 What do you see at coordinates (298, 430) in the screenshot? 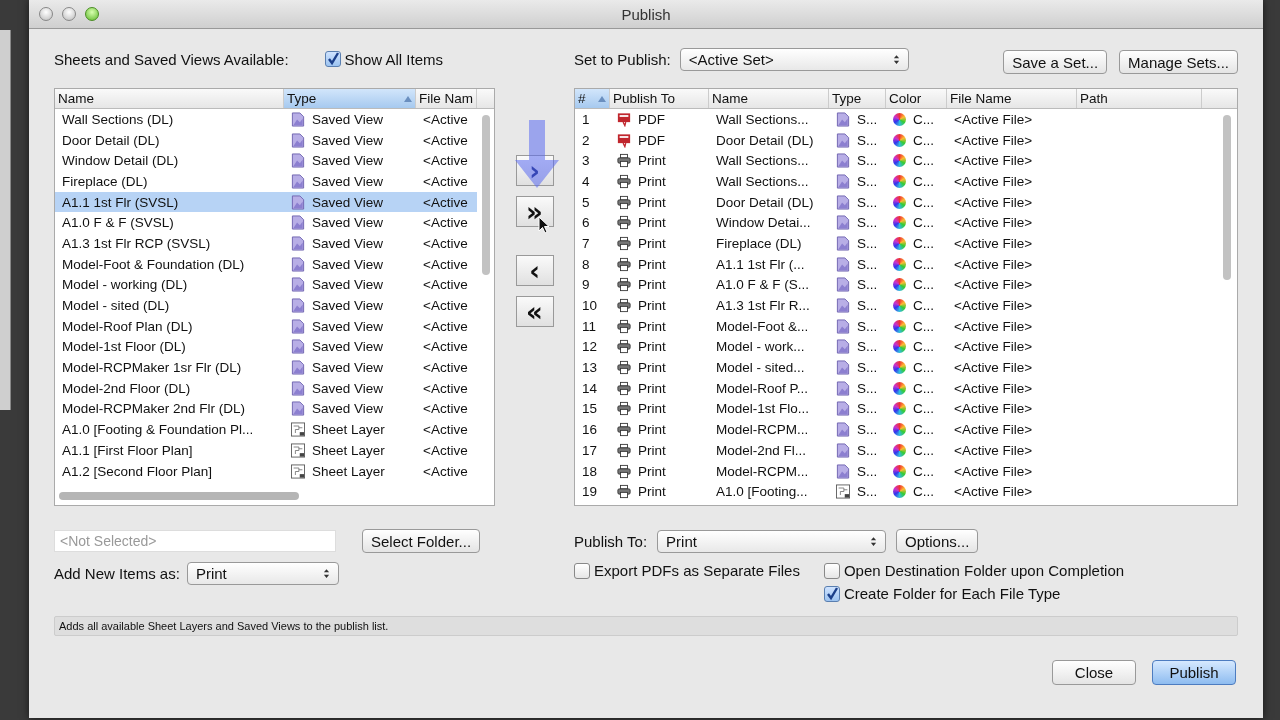
I see `sheet-icon` at bounding box center [298, 430].